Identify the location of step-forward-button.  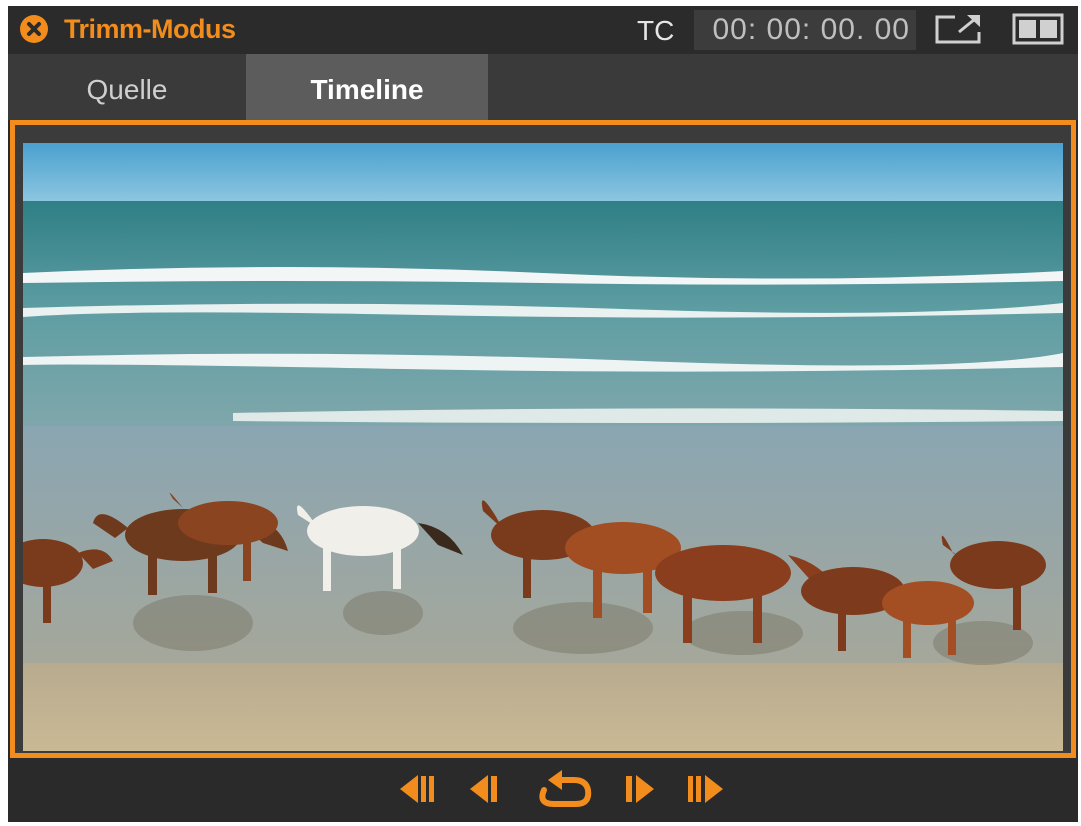
(640, 789).